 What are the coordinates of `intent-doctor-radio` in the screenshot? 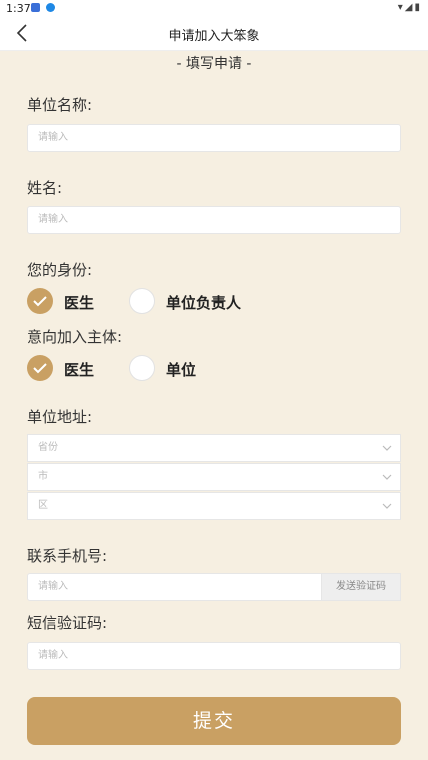 It's located at (40, 368).